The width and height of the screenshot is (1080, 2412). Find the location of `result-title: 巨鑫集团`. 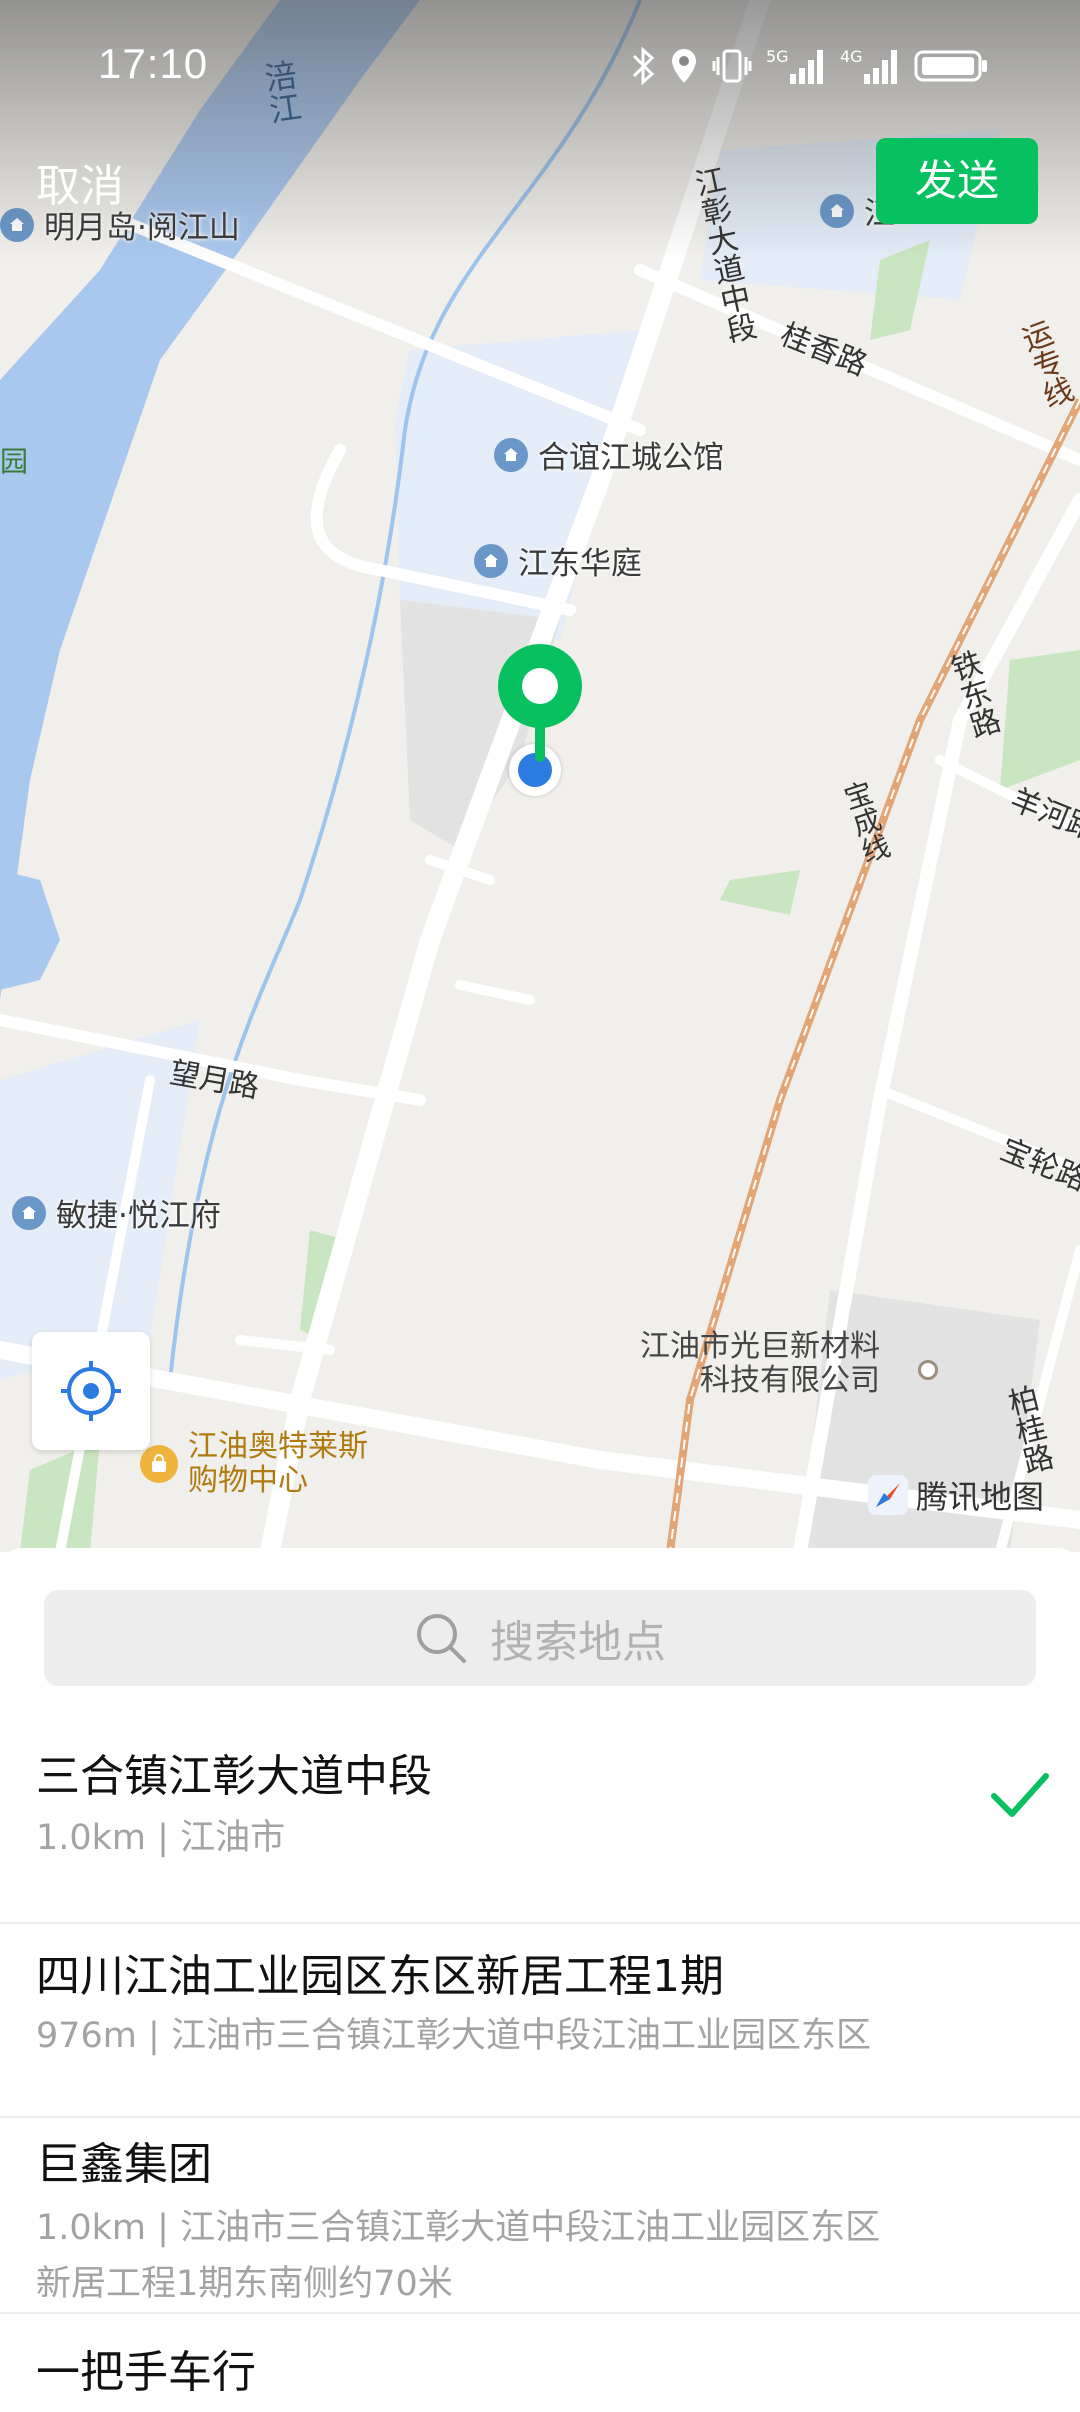

result-title: 巨鑫集团 is located at coordinates (124, 2164).